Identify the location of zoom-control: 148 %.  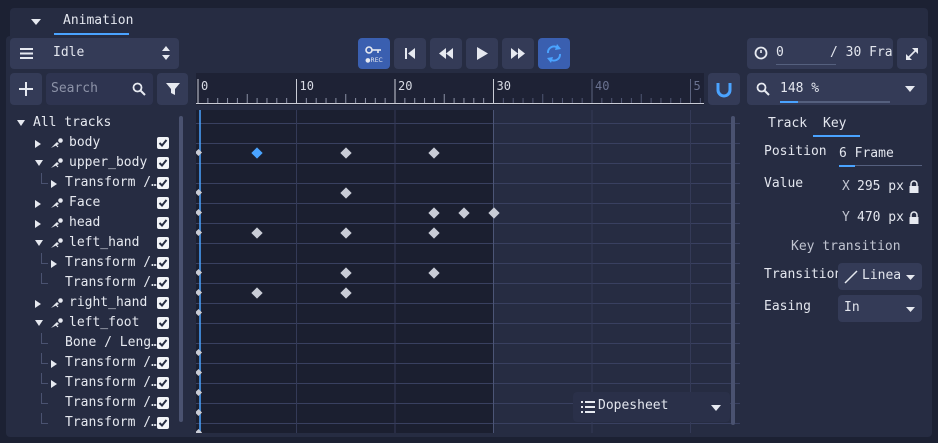
(837, 89).